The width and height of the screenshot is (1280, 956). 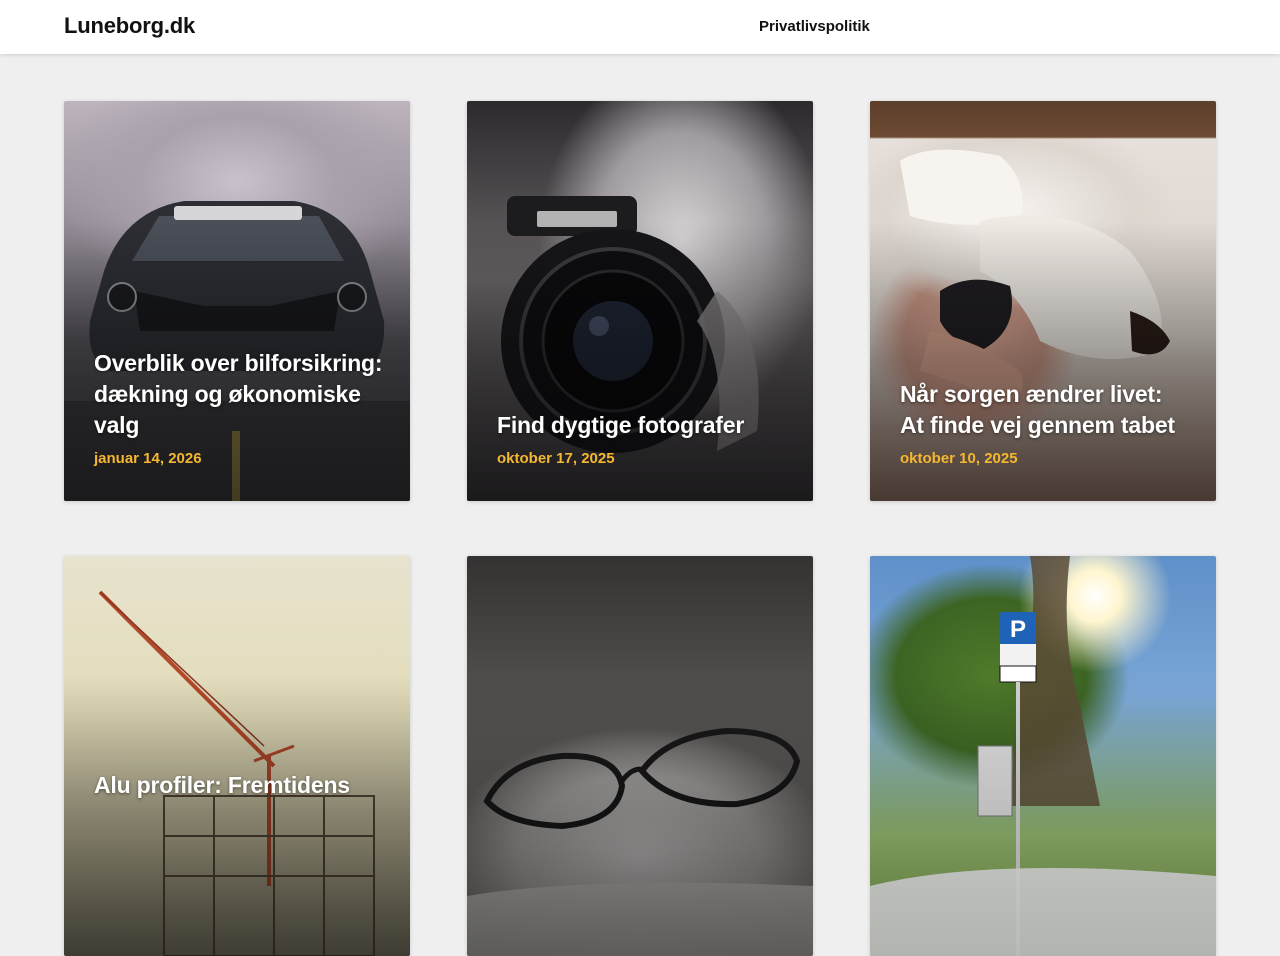 What do you see at coordinates (148, 458) in the screenshot?
I see `article-date: januar 14, 2026` at bounding box center [148, 458].